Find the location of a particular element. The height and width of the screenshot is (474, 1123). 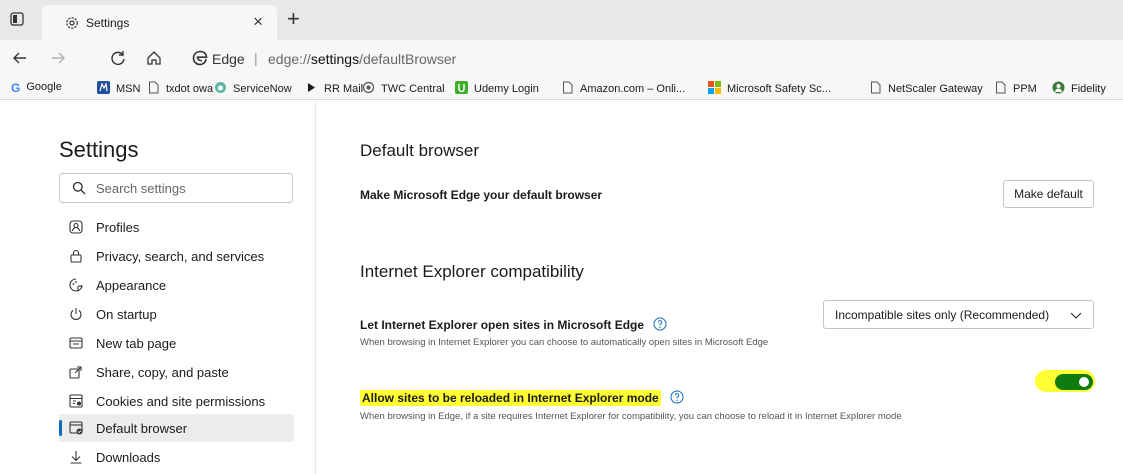

favorite-netscaler: NetScaler Gateway is located at coordinates (926, 88).